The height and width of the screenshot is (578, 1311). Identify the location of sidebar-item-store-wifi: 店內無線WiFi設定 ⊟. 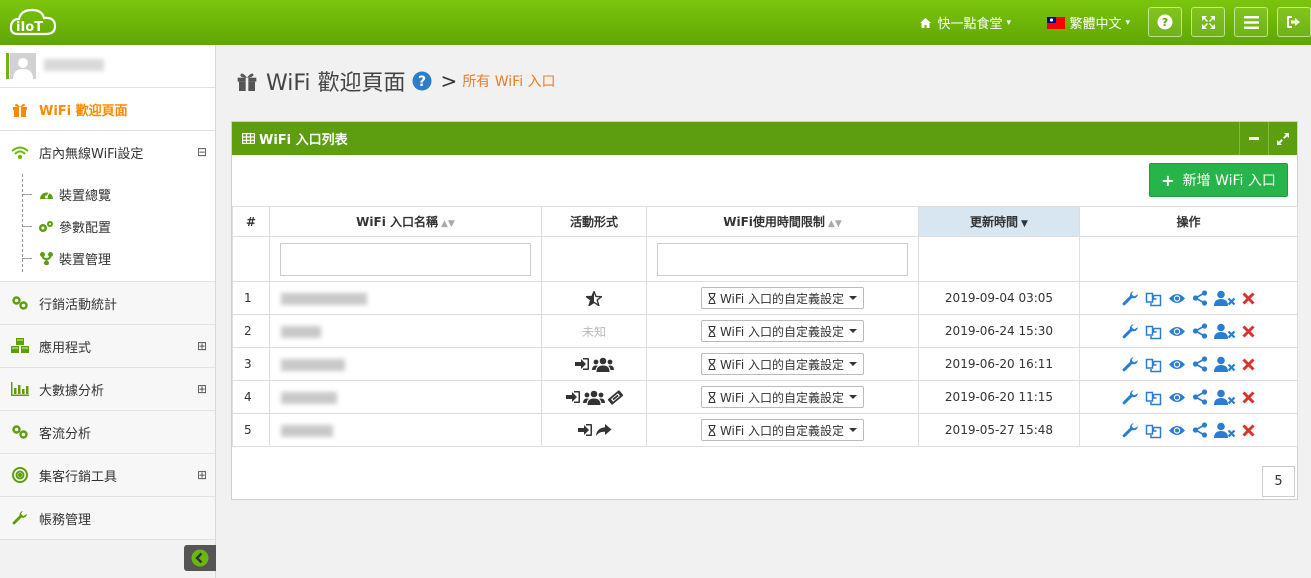
(107, 152).